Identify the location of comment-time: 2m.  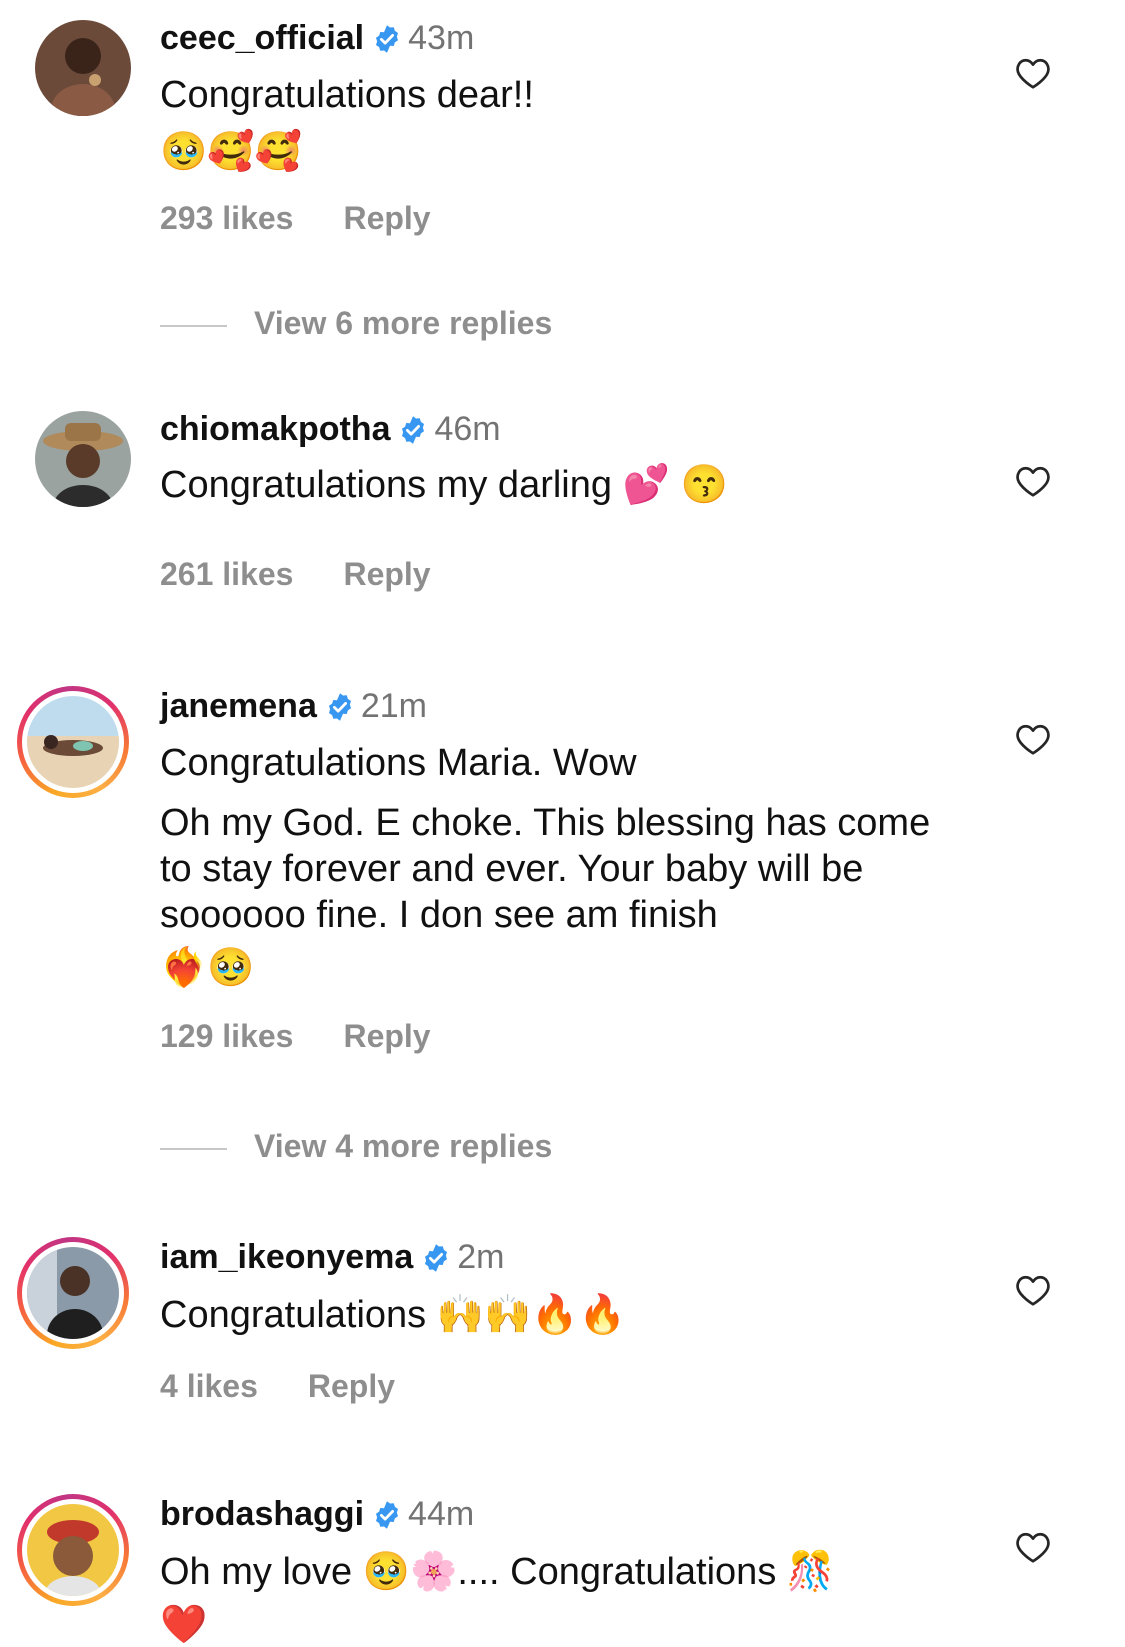
(481, 1257).